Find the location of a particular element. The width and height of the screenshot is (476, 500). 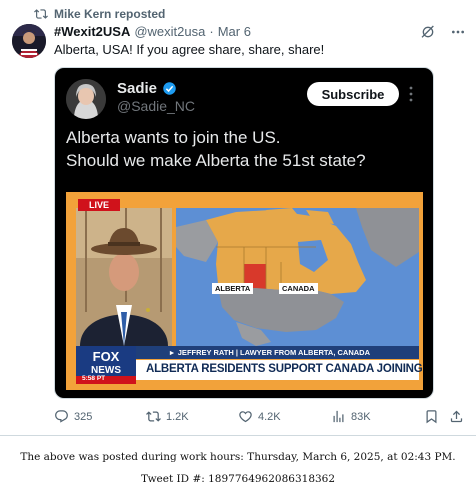

map-label-alberta: ALBERTA is located at coordinates (233, 288).